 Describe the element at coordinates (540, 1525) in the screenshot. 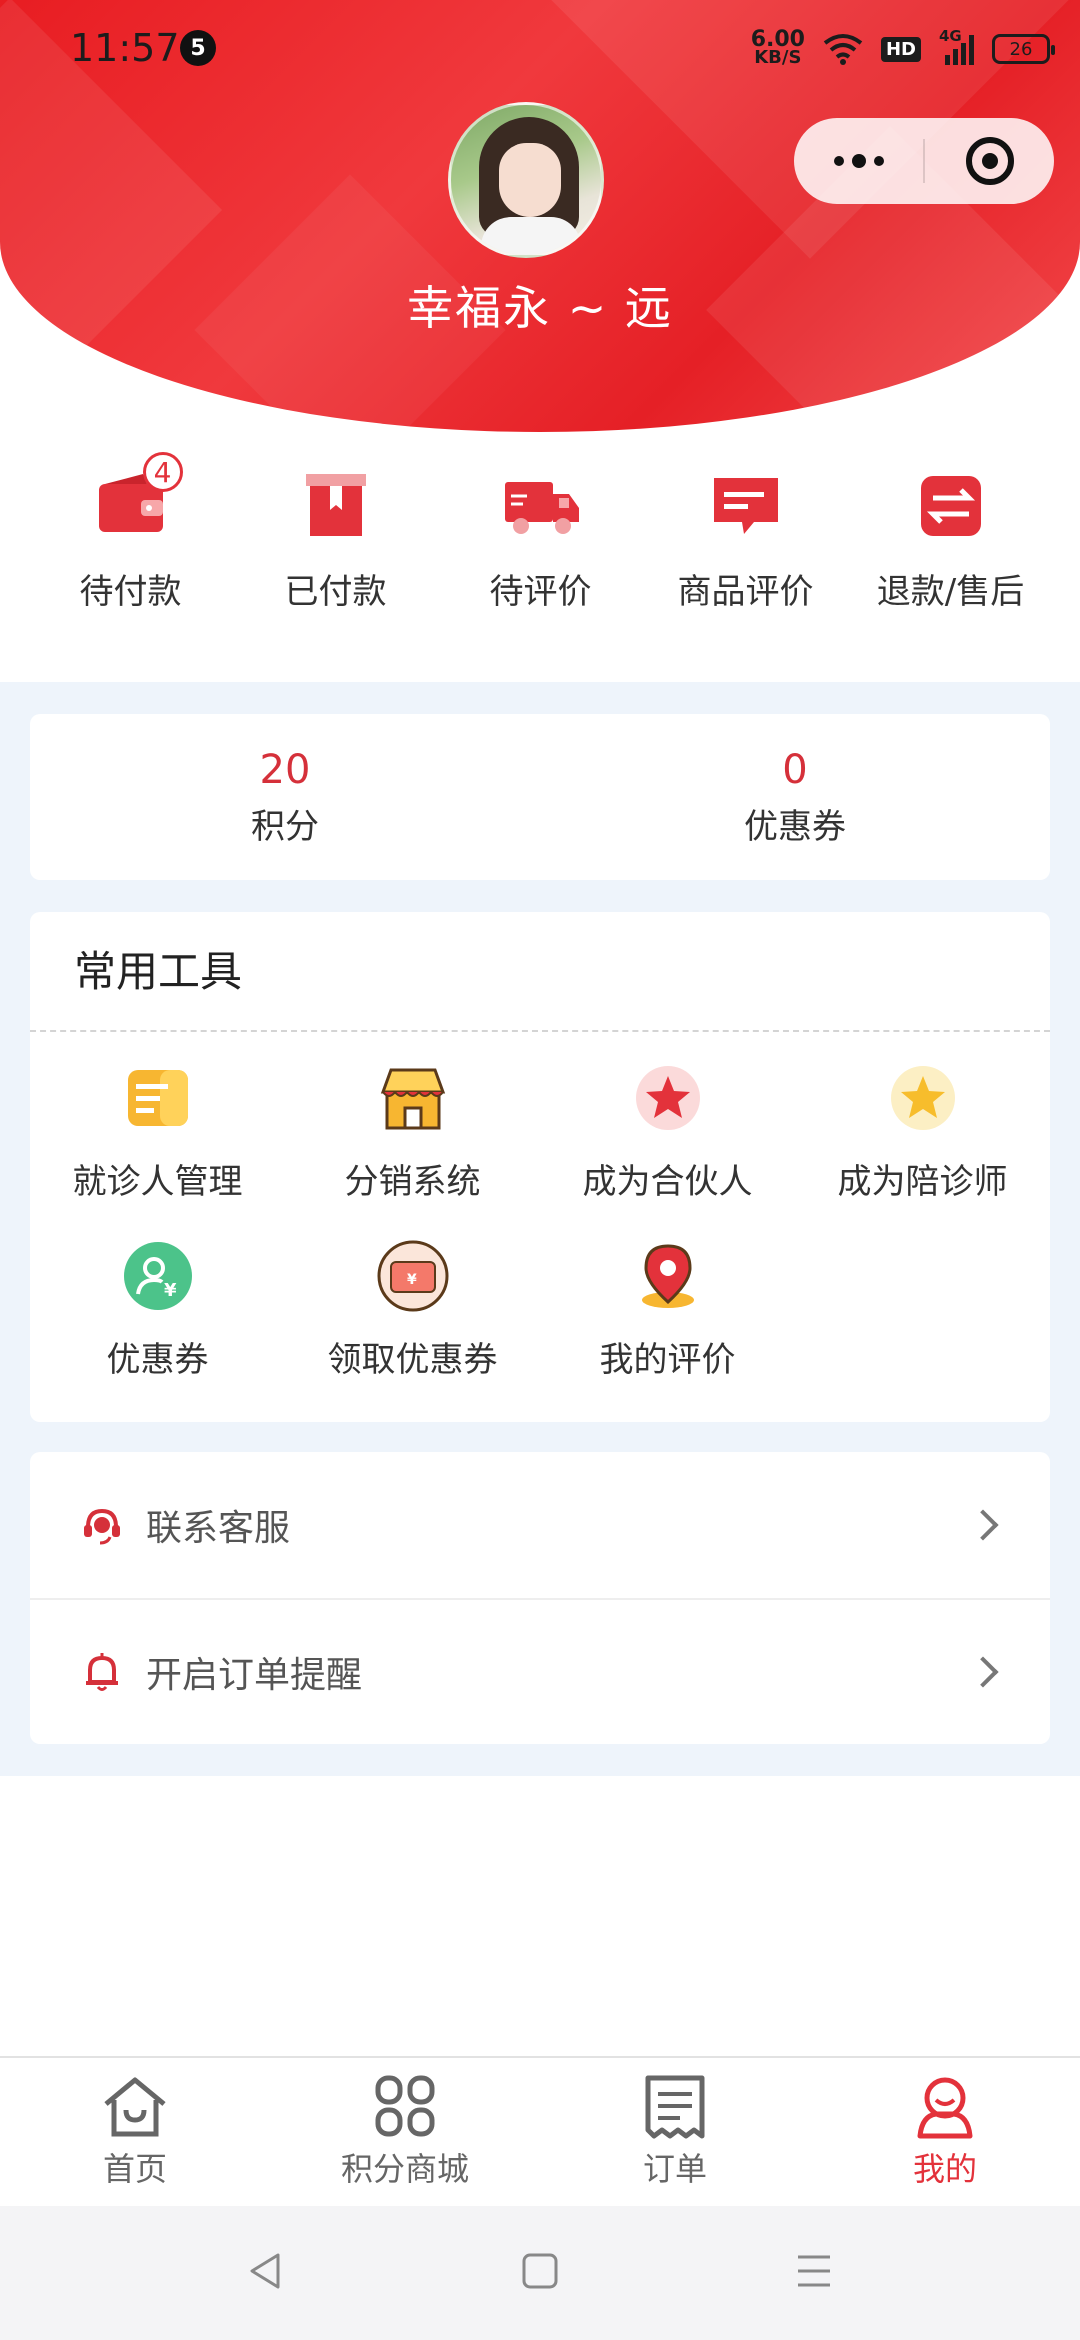

I see `contact-support-row: 联系客服` at that location.